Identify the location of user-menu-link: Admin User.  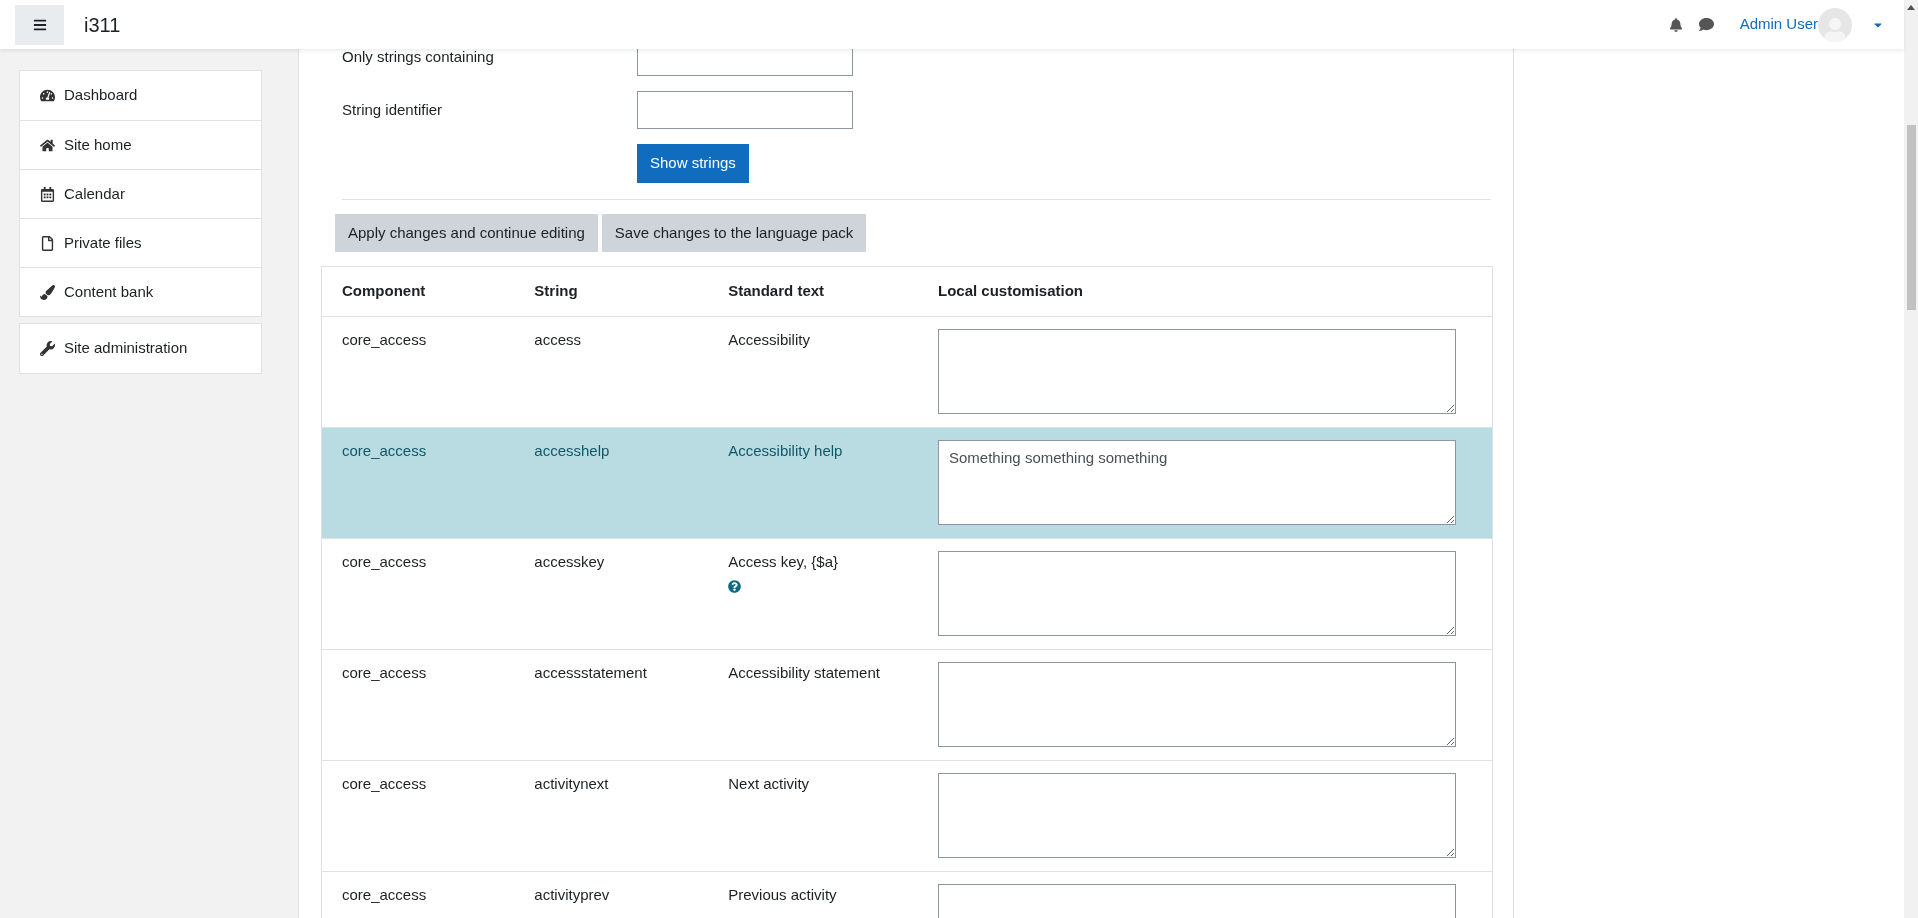
(1778, 24).